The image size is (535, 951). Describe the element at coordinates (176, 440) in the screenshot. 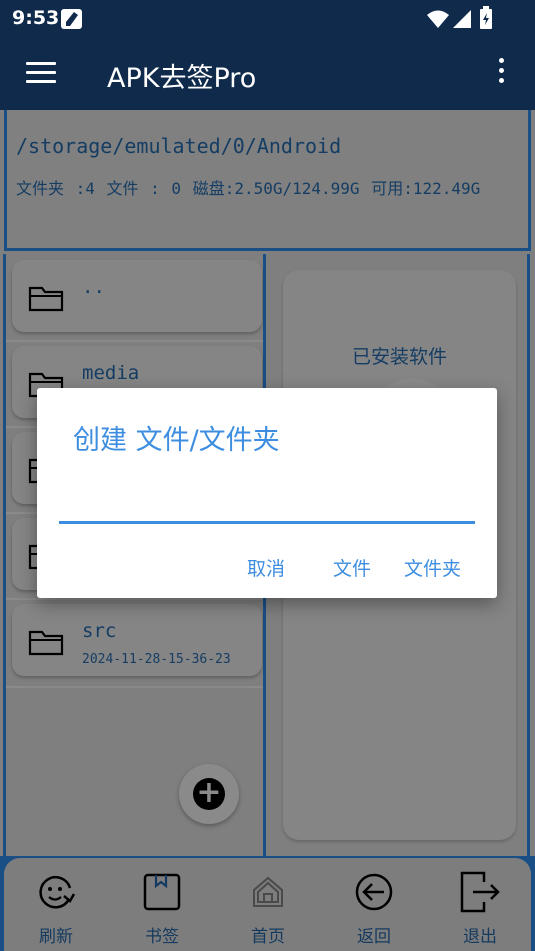

I see `dialog-title: 创建 文件/文件夹` at that location.